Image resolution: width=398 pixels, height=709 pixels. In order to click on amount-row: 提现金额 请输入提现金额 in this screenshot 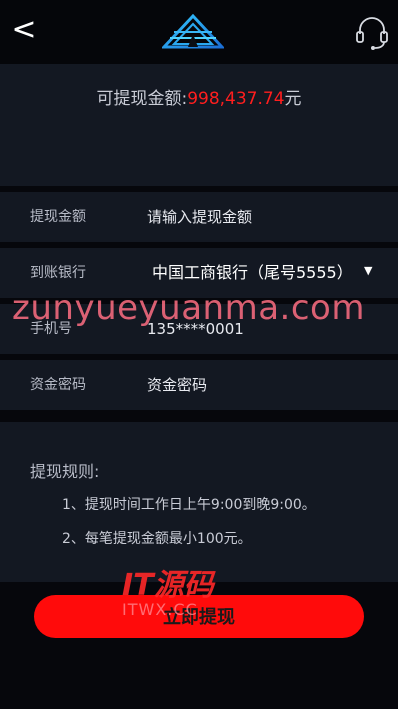, I will do `click(199, 217)`.